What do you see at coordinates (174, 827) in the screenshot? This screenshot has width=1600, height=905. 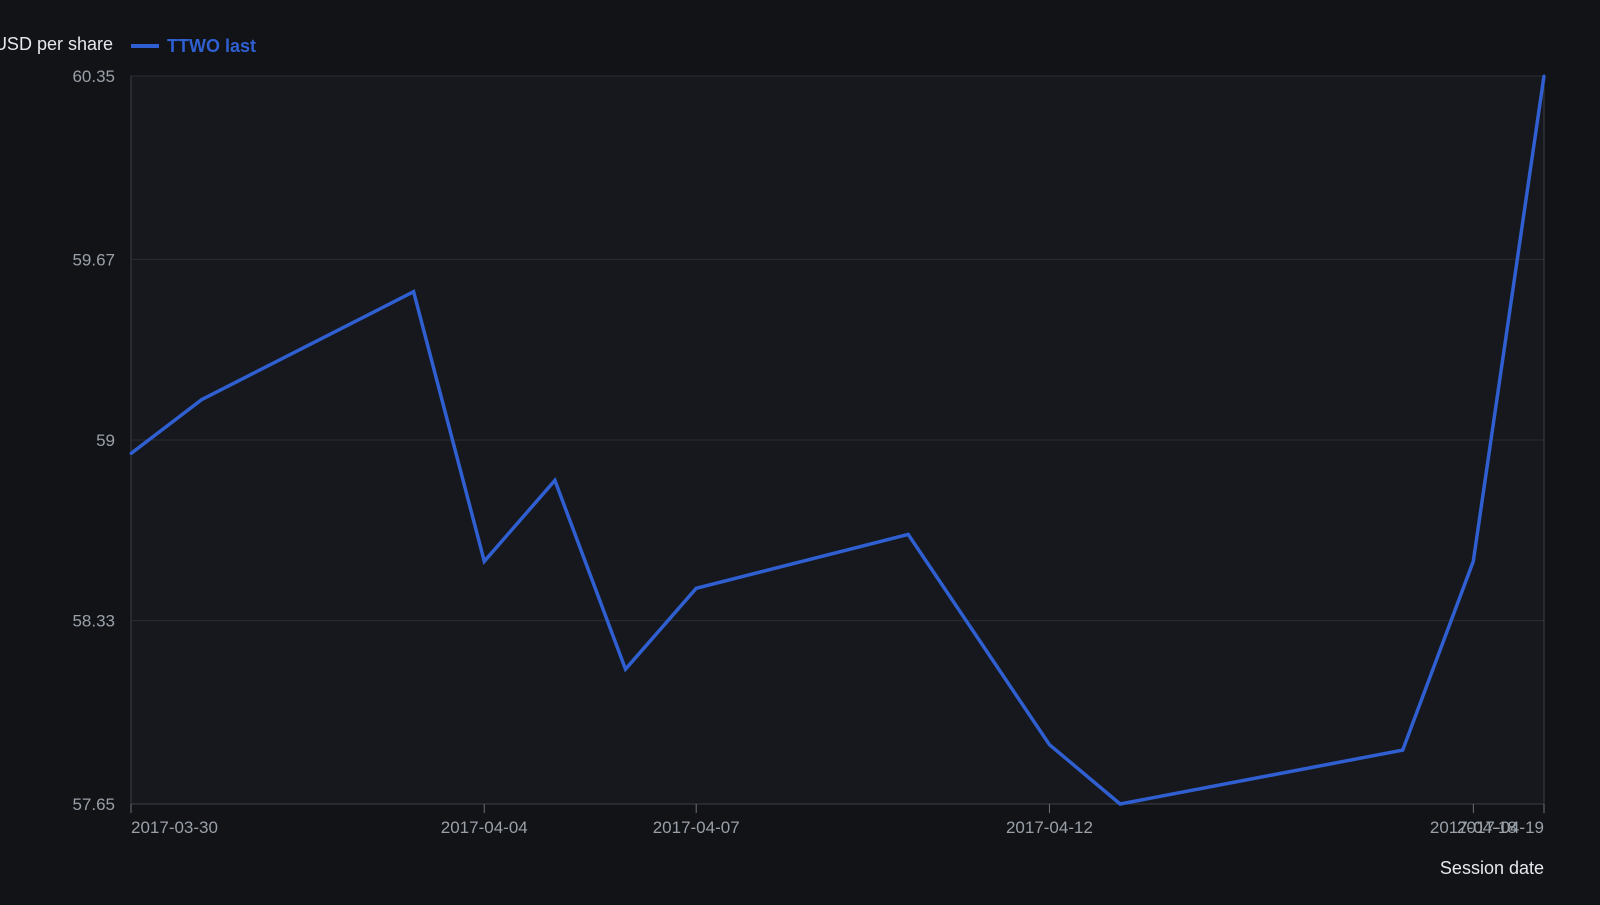 I see `x-tick-label: 2017-03-30` at bounding box center [174, 827].